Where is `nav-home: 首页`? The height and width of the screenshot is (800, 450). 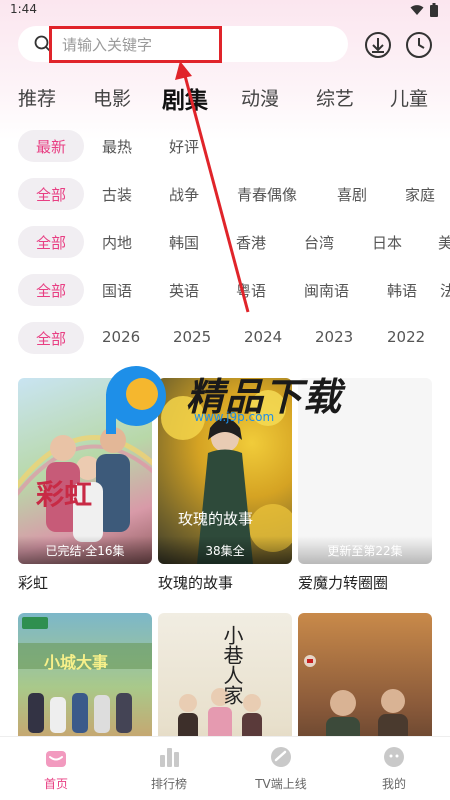
nav-home: 首页 is located at coordinates (56, 768).